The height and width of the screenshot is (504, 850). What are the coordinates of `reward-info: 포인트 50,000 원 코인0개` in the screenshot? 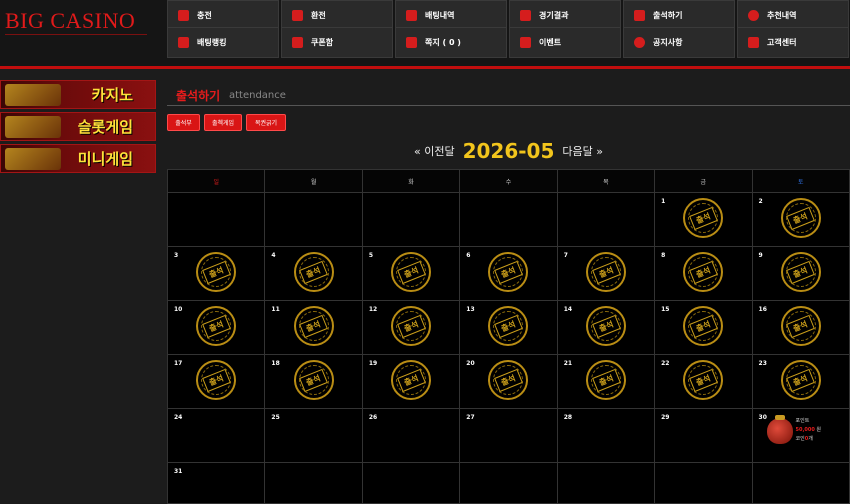 It's located at (794, 429).